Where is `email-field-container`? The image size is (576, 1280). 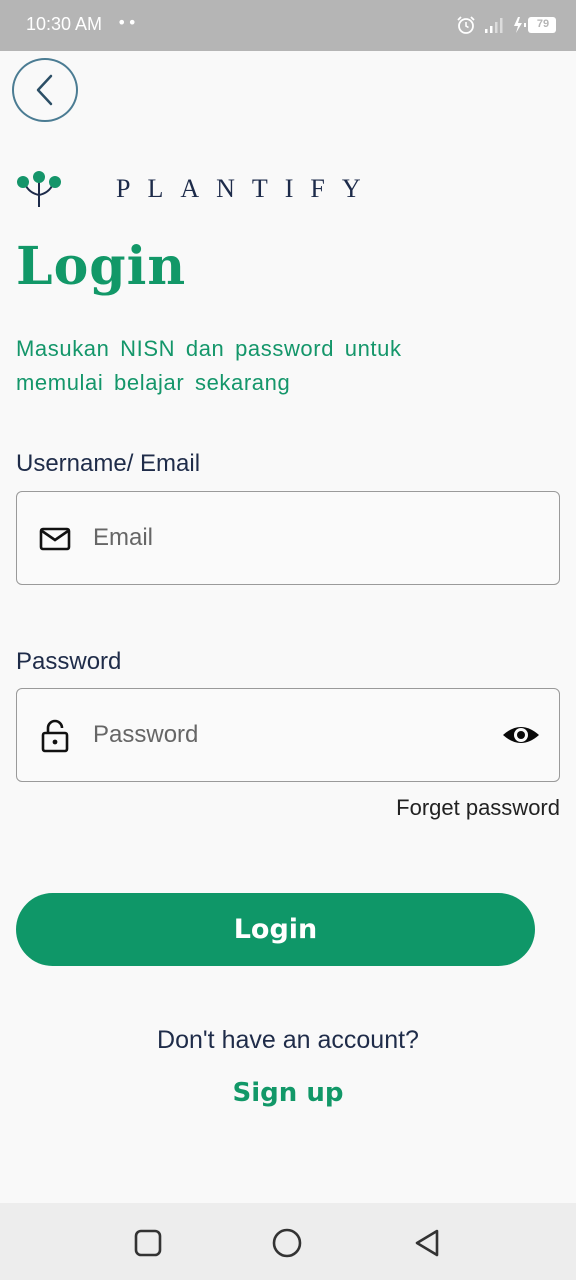
email-field-container is located at coordinates (288, 538).